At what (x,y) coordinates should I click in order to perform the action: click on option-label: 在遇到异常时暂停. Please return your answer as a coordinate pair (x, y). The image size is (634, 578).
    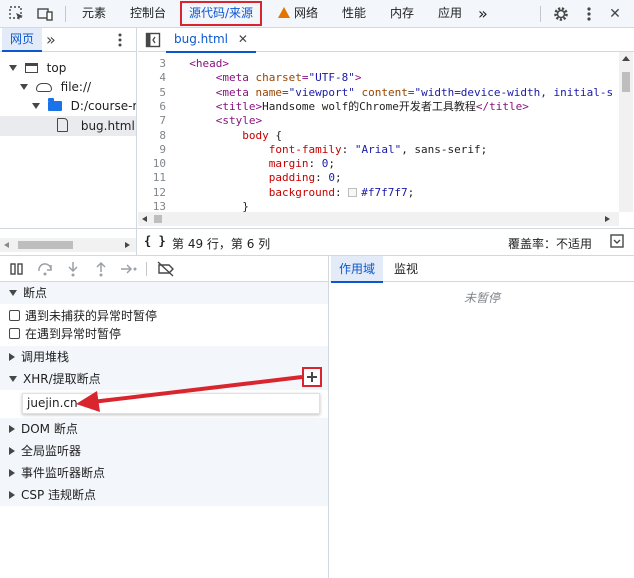
    Looking at the image, I should click on (73, 334).